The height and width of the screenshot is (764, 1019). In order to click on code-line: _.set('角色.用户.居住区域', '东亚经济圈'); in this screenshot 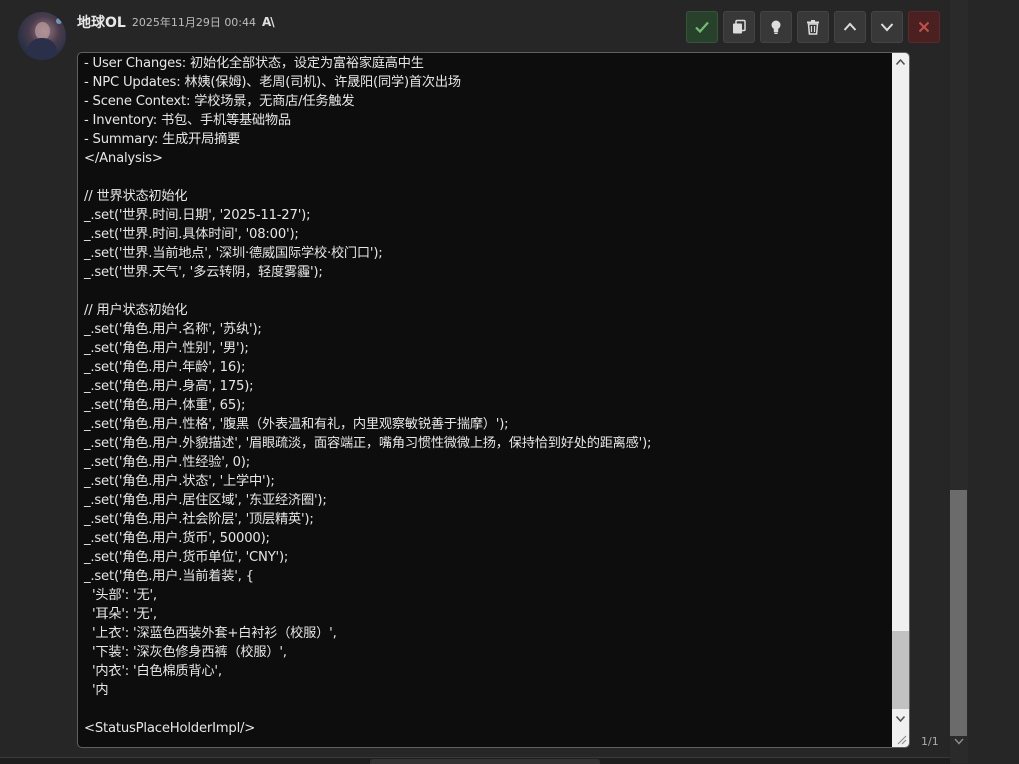, I will do `click(205, 500)`.